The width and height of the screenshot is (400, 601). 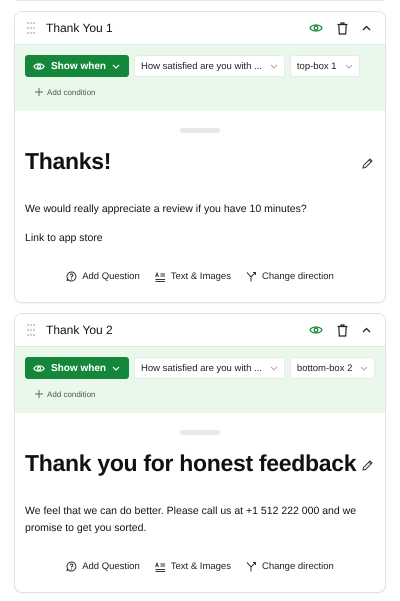 I want to click on paragraph: We would really appreciate a review if you have 10 minutes?, so click(x=166, y=209).